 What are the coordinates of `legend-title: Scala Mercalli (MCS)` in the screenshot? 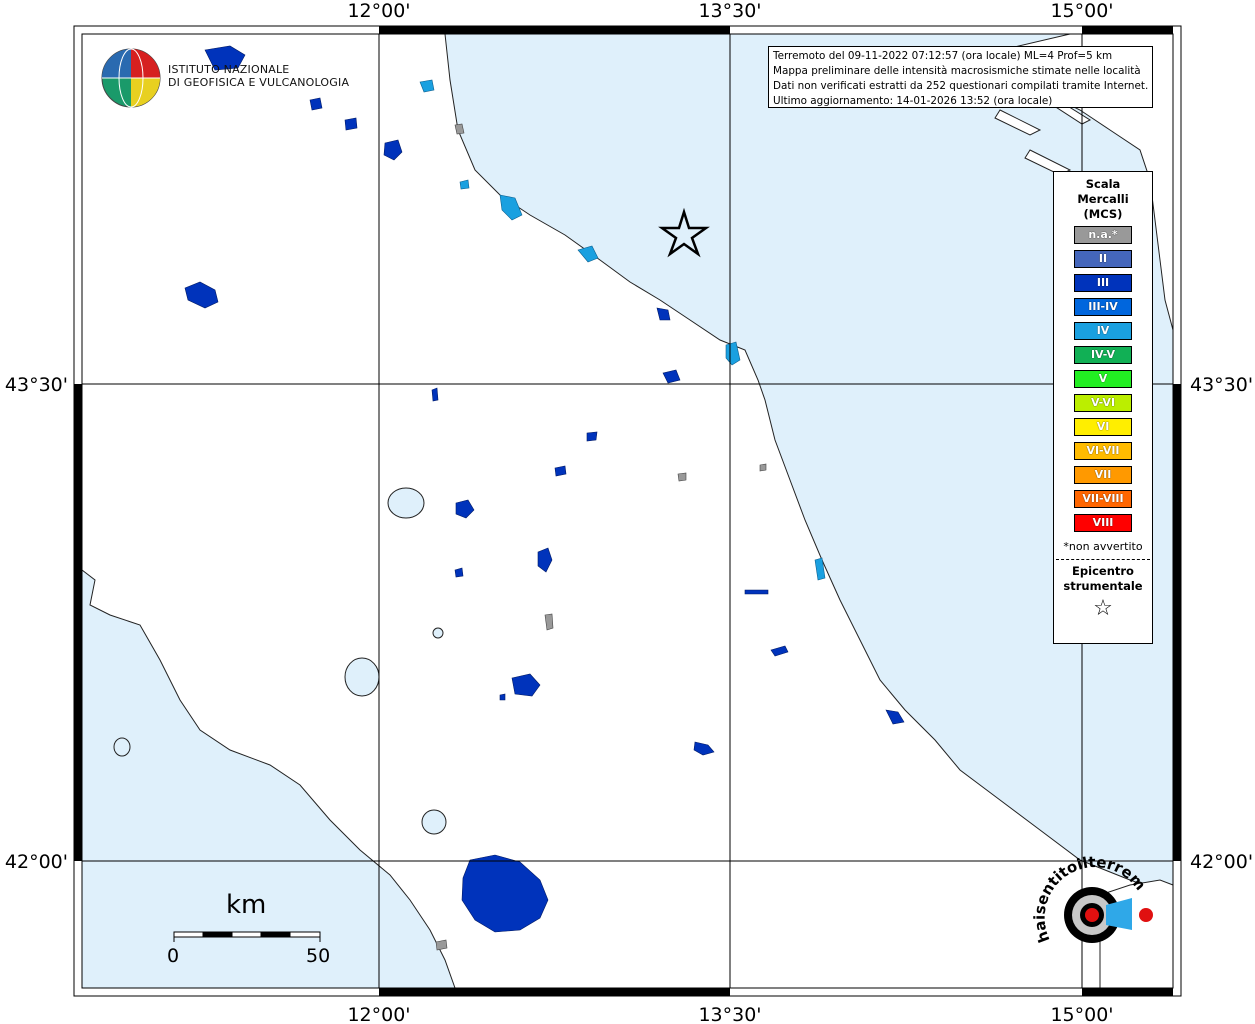 It's located at (1103, 199).